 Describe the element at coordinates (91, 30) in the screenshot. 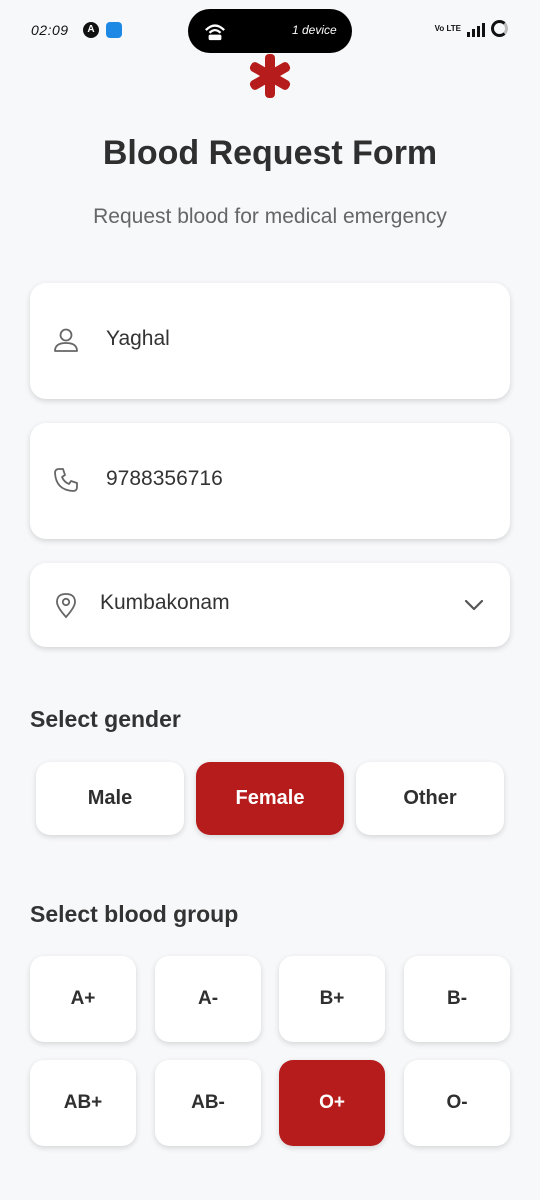

I see `app-a-icon: A` at that location.